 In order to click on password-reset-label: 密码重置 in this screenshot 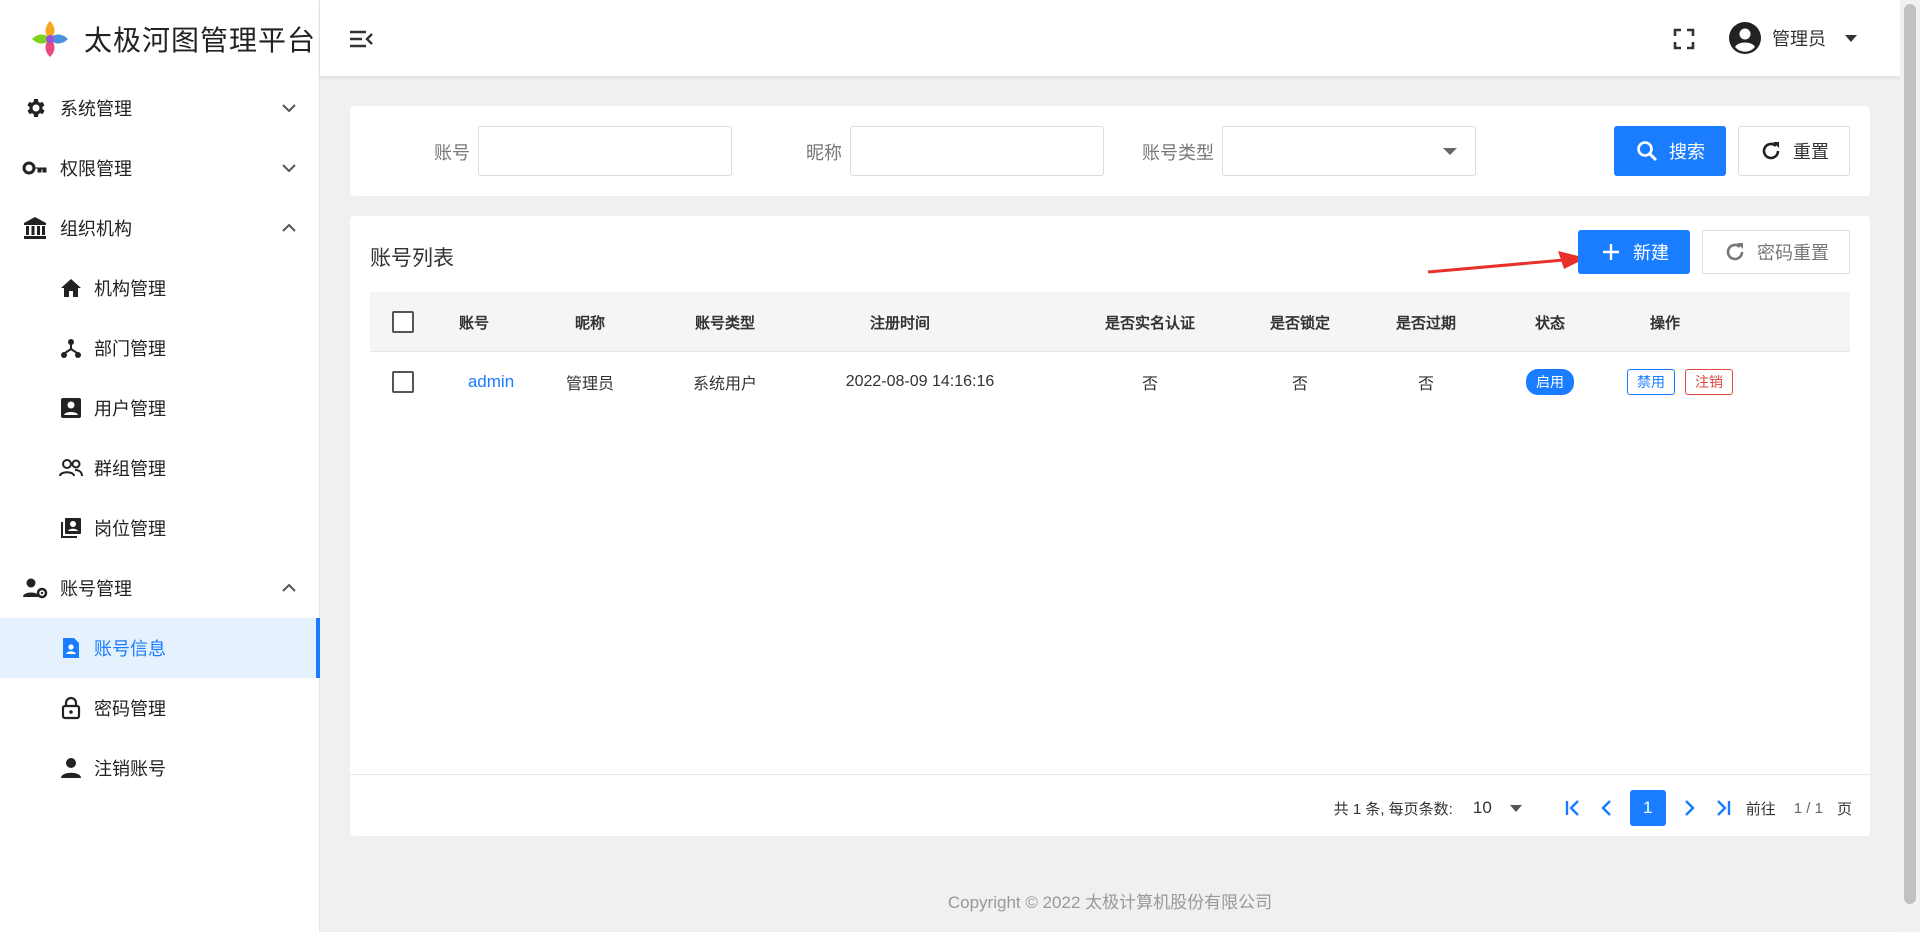, I will do `click(1793, 253)`.